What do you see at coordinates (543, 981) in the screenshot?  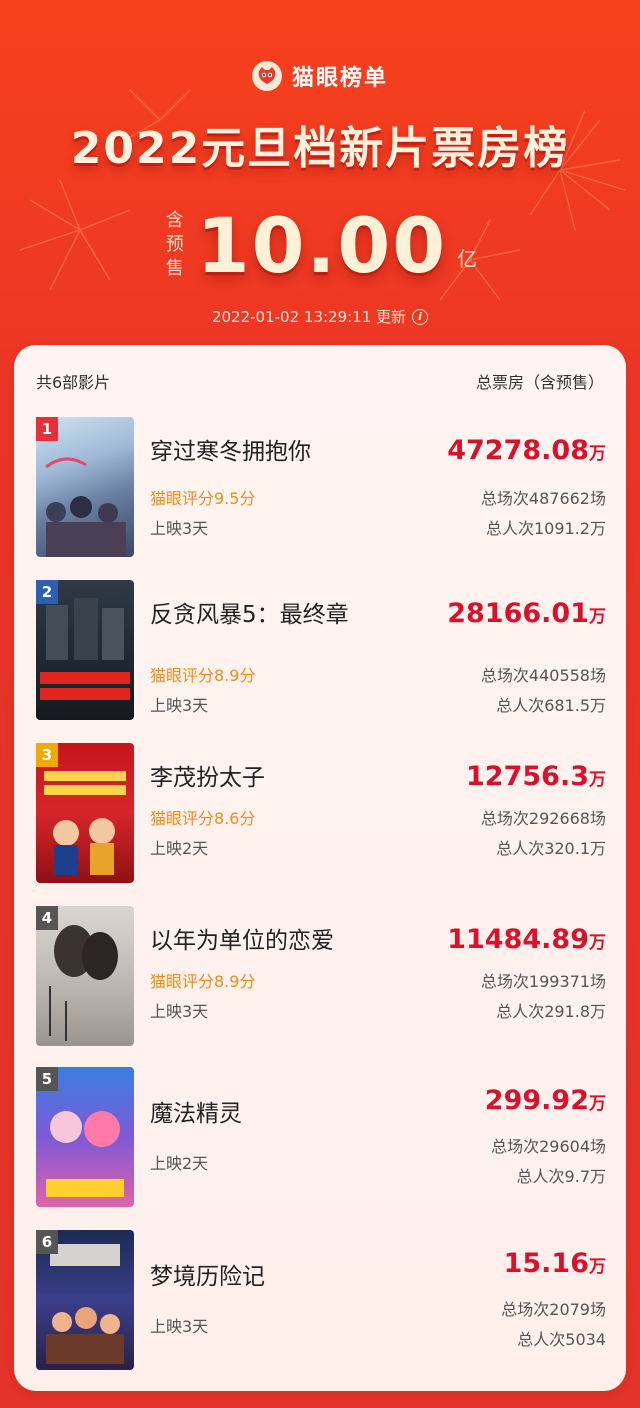 I see `total-shows: 总场次199371场` at bounding box center [543, 981].